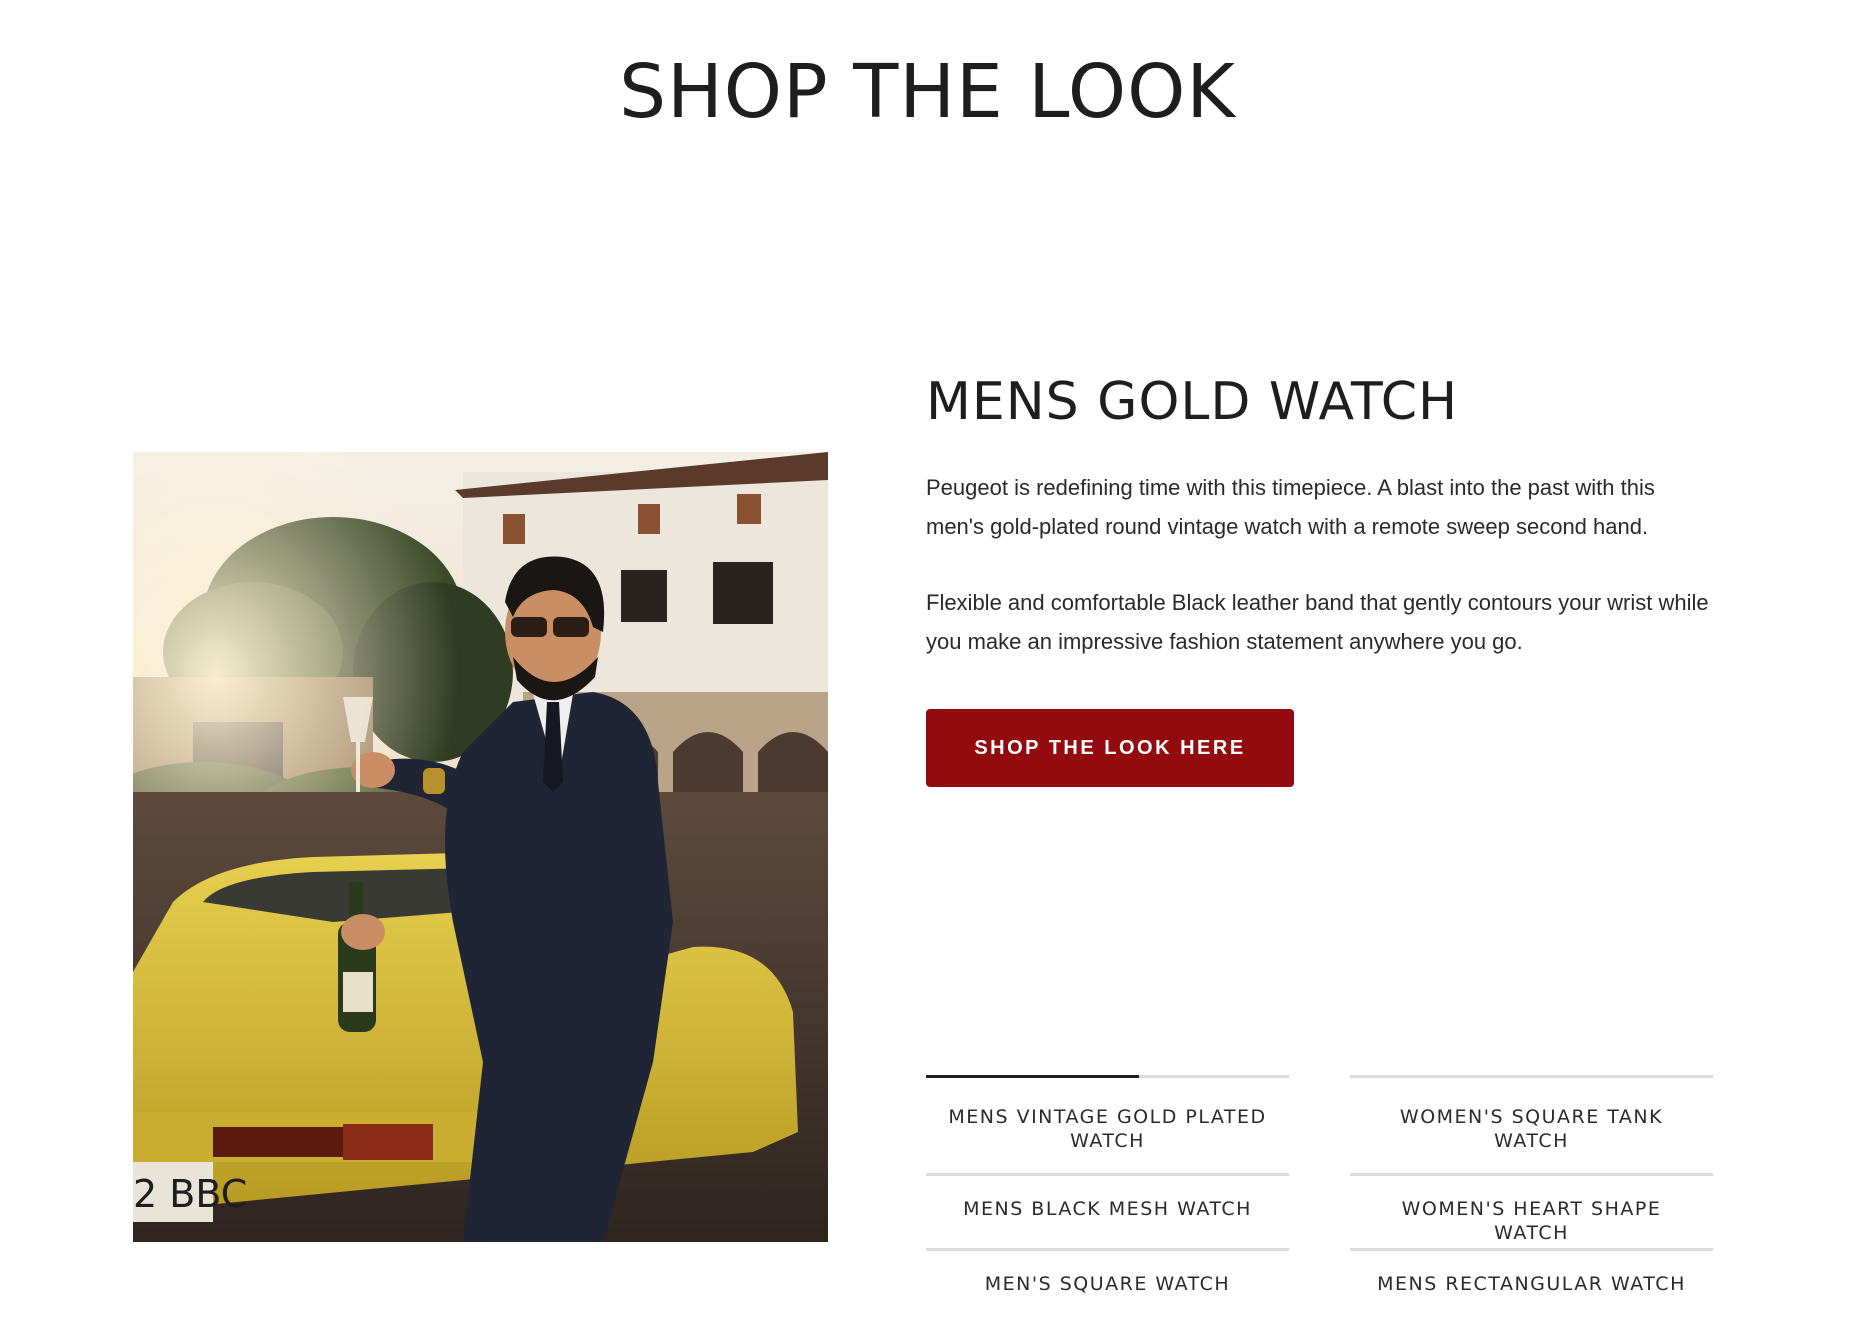 The width and height of the screenshot is (1855, 1333). What do you see at coordinates (1531, 1221) in the screenshot?
I see `tab-label: WOMEN'S HEART SHAPE WATCH` at bounding box center [1531, 1221].